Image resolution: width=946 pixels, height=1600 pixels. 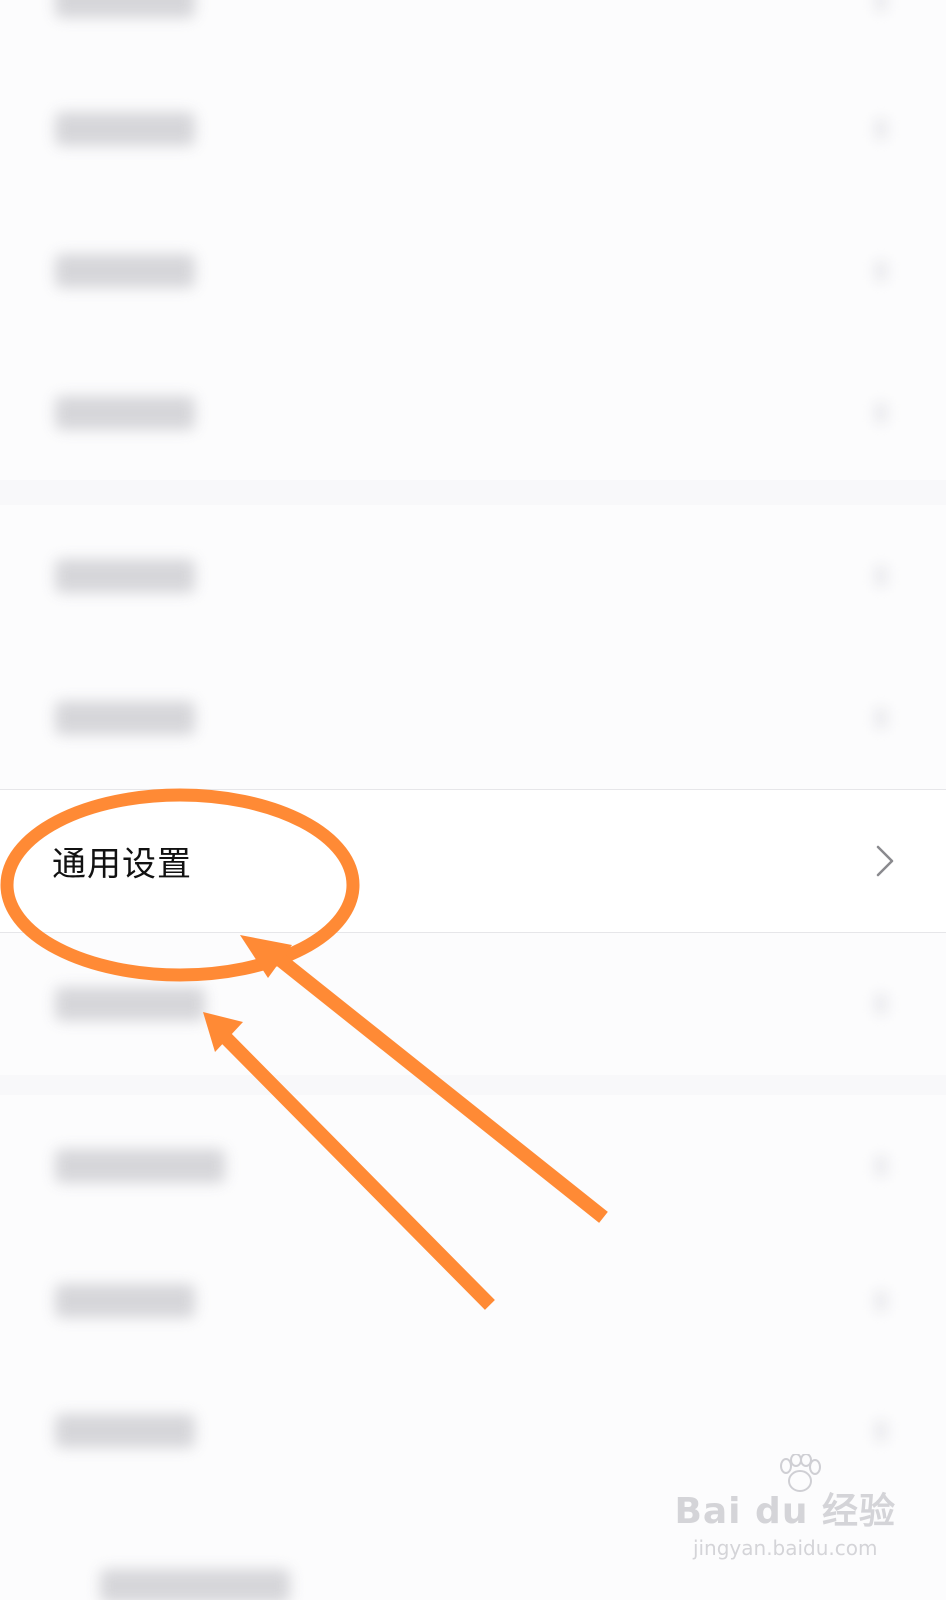 I want to click on general-settings-row: 通用设置, so click(x=473, y=861).